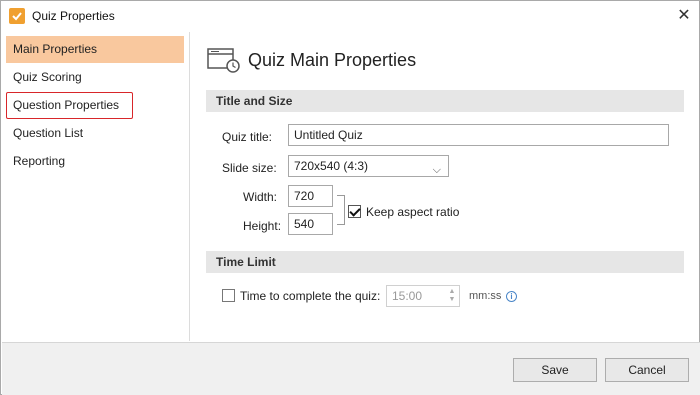 The width and height of the screenshot is (700, 395). What do you see at coordinates (407, 296) in the screenshot?
I see `time-limit-value: 15:00` at bounding box center [407, 296].